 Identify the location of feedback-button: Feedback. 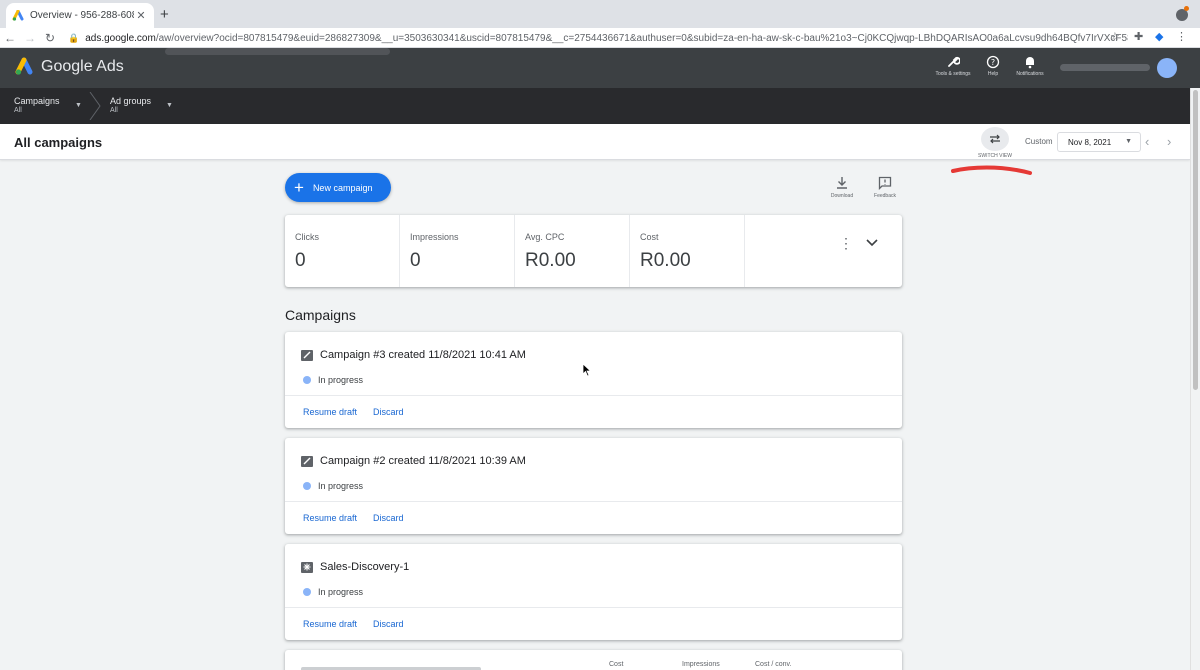
(885, 187).